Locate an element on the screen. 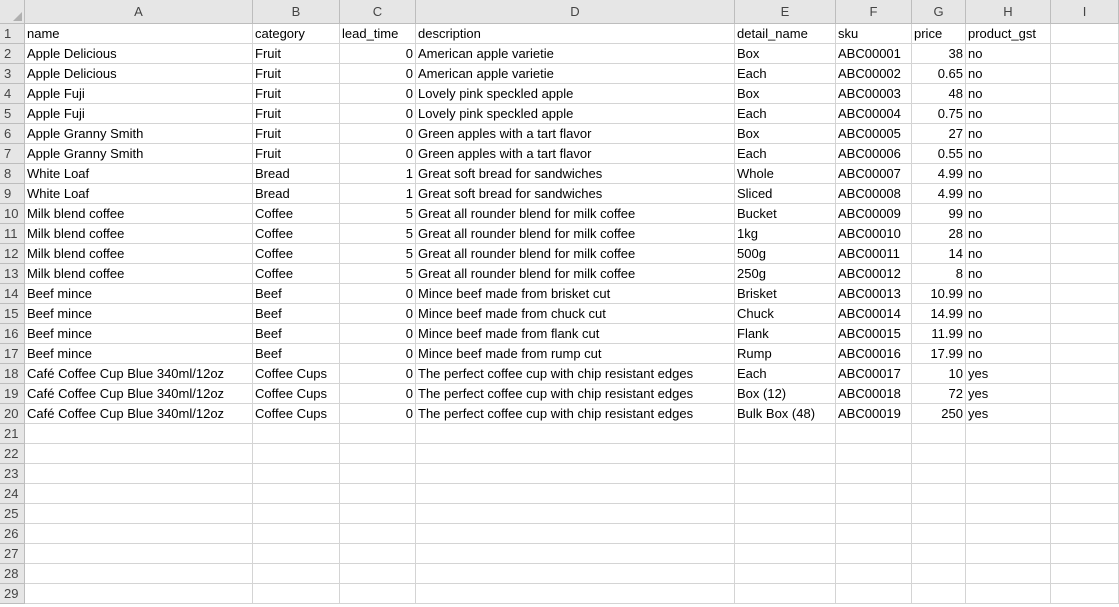 The height and width of the screenshot is (607, 1119). cell-f18: ABC00017 is located at coordinates (874, 374).